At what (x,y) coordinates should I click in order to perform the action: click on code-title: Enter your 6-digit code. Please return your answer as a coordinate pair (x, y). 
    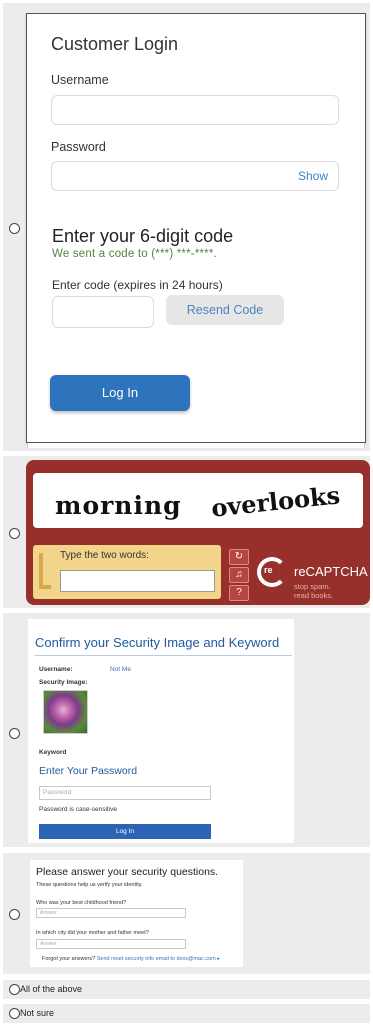
    Looking at the image, I should click on (143, 236).